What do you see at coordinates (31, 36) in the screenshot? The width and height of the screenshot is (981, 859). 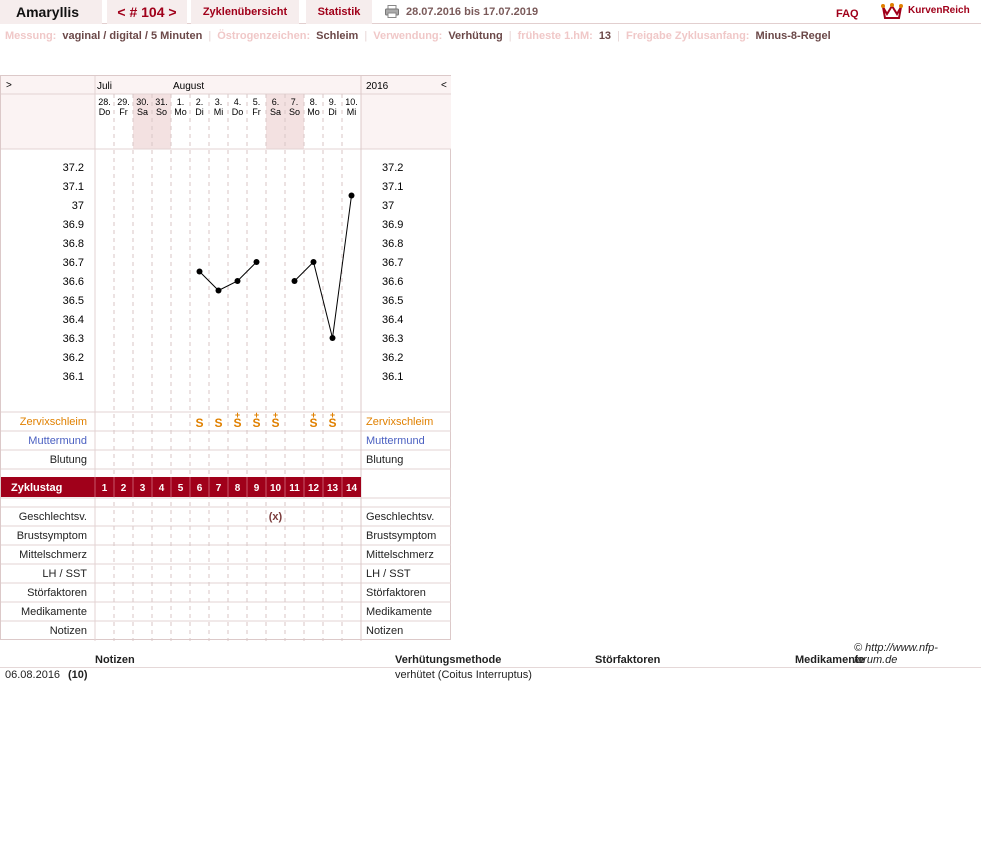 I see `messung-label: Messung:` at bounding box center [31, 36].